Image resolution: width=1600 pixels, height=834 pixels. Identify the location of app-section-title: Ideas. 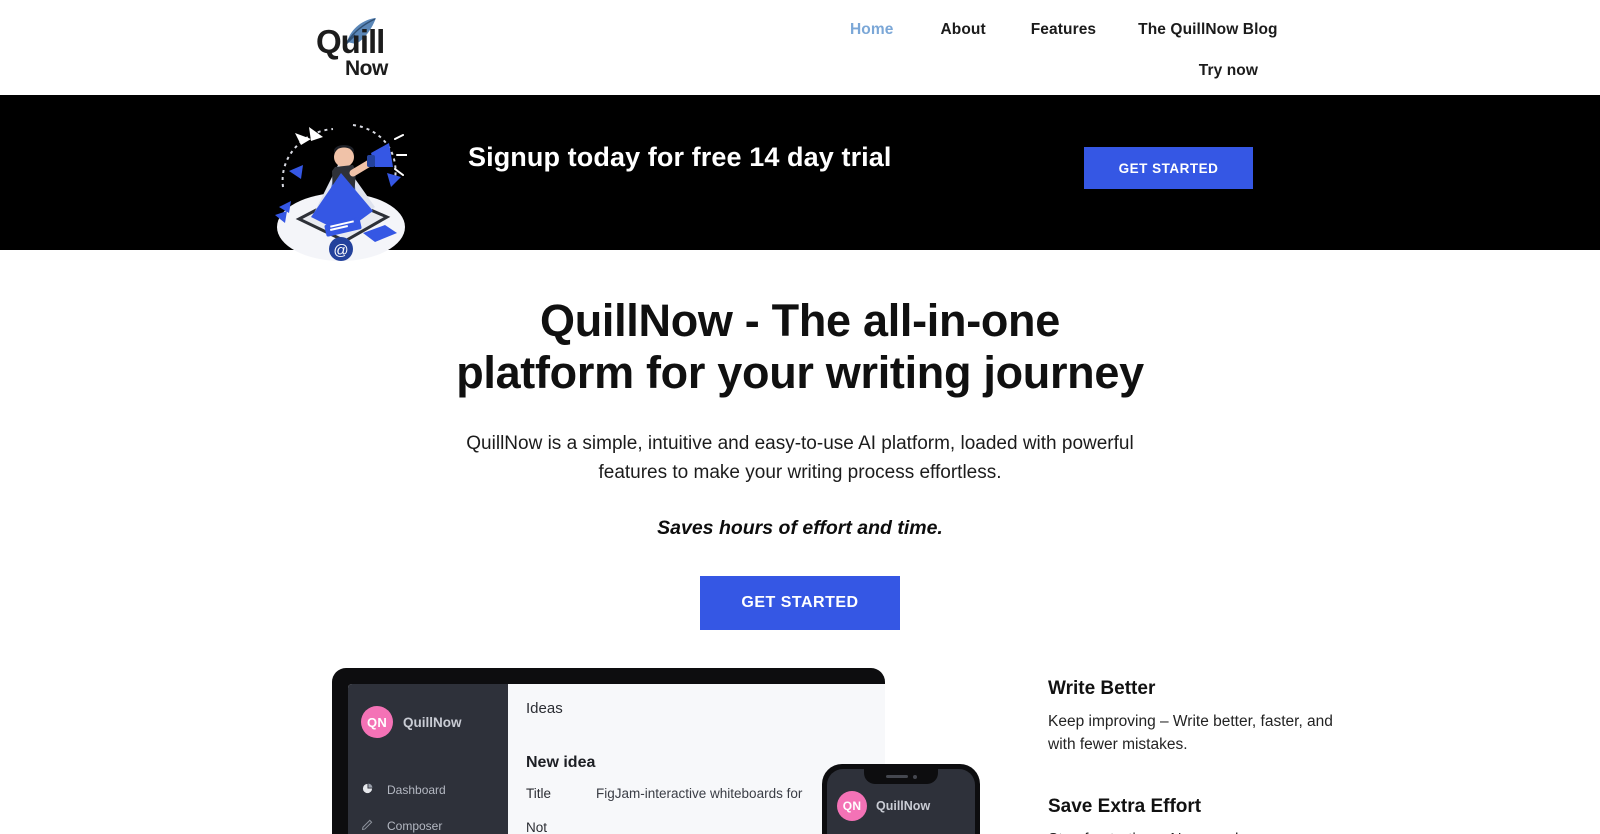
(544, 708).